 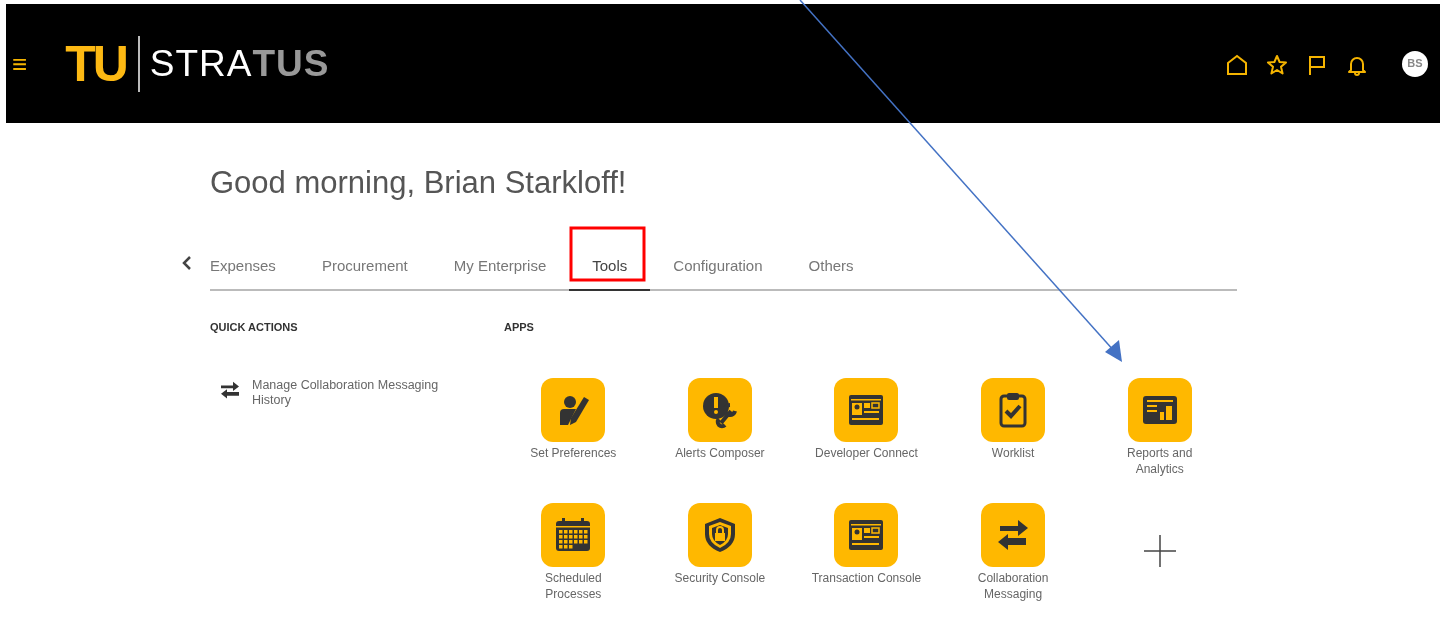 I want to click on greeting: Good morning, Brian Starkloff!, so click(x=419, y=183).